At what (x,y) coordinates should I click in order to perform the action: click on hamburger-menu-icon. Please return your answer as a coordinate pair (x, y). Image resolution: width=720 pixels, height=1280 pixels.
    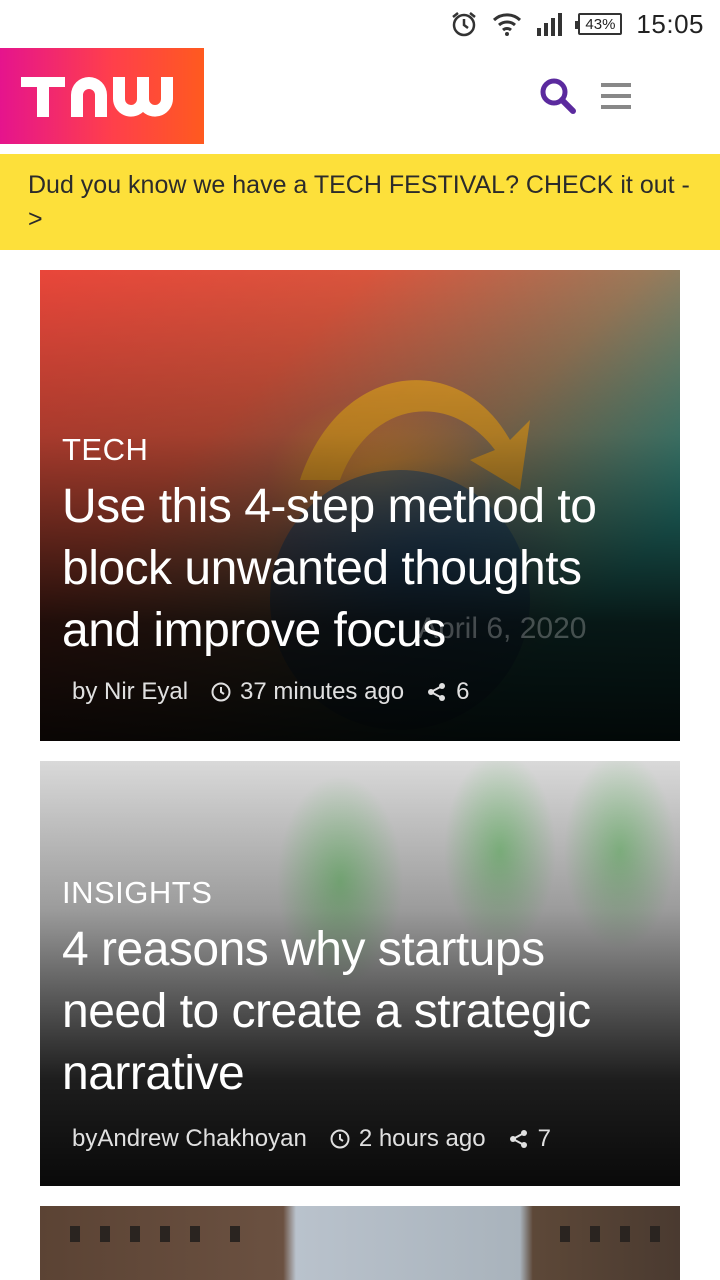
    Looking at the image, I should click on (616, 96).